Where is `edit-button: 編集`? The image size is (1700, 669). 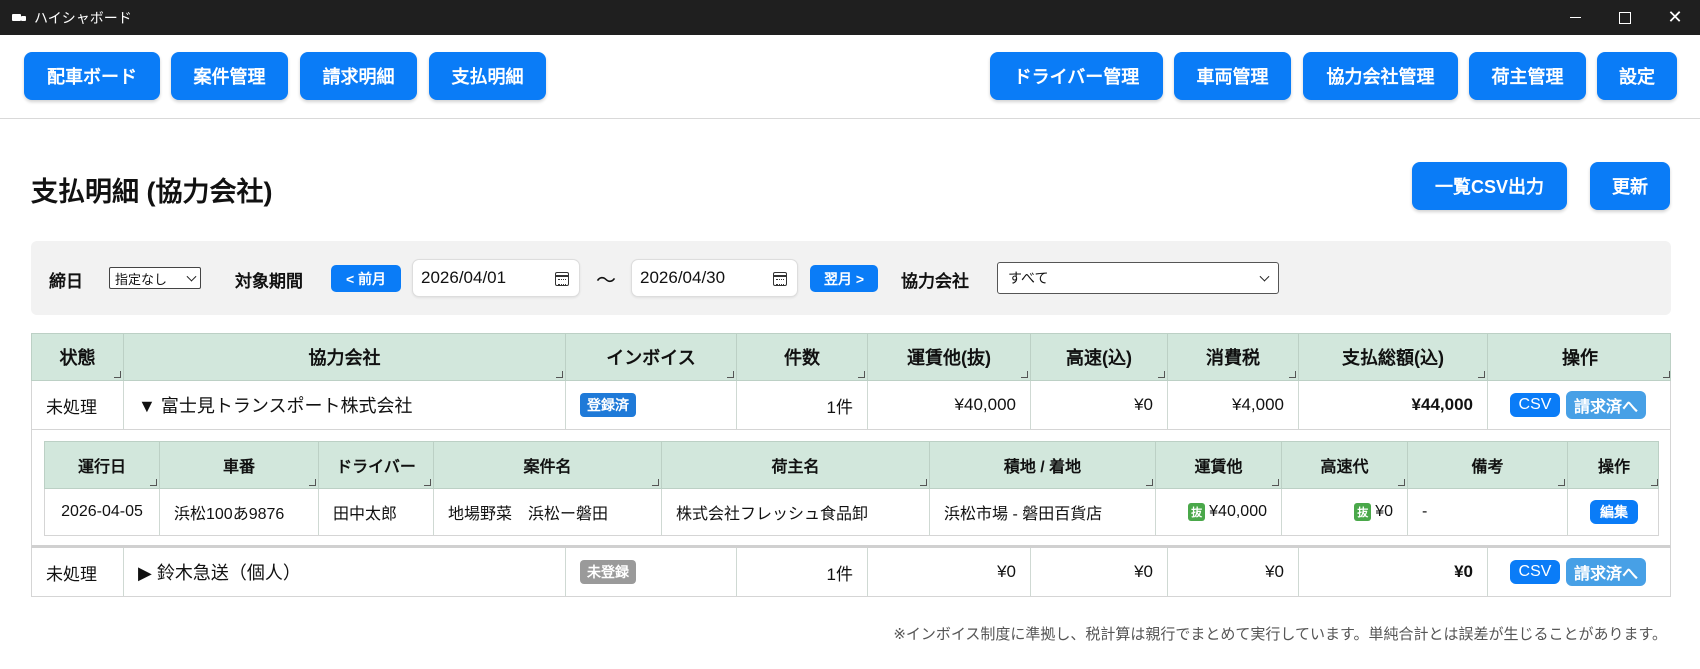 edit-button: 編集 is located at coordinates (1614, 512).